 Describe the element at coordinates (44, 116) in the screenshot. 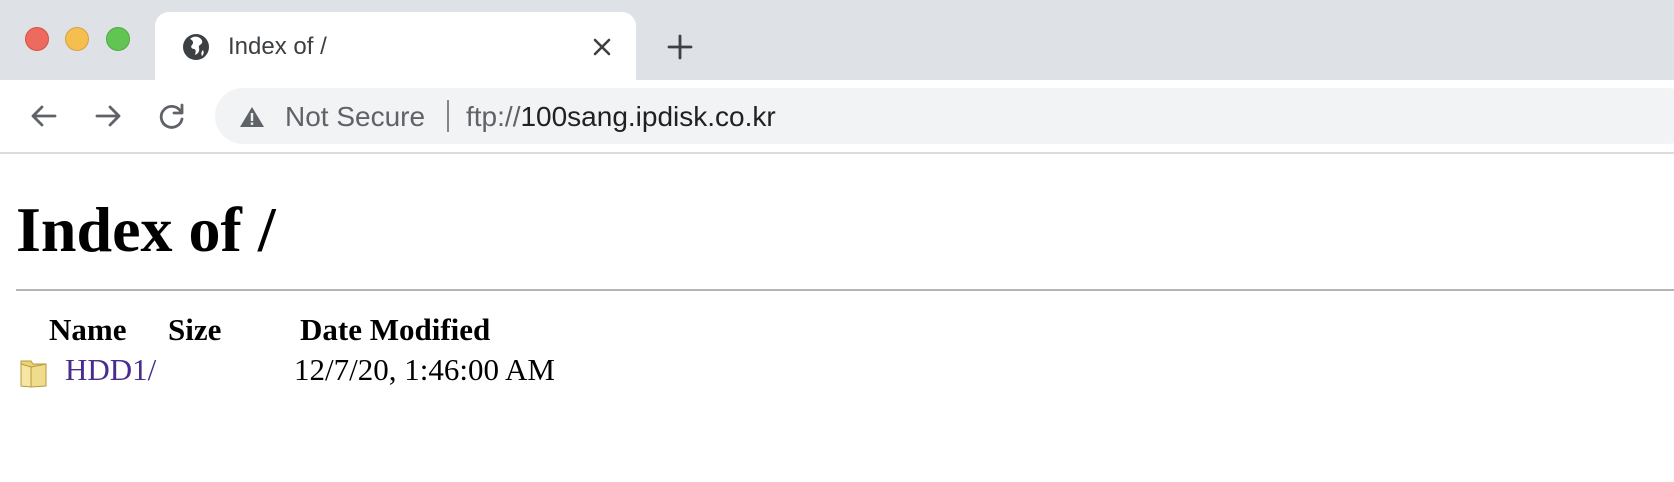

I see `arrow-left-icon` at that location.